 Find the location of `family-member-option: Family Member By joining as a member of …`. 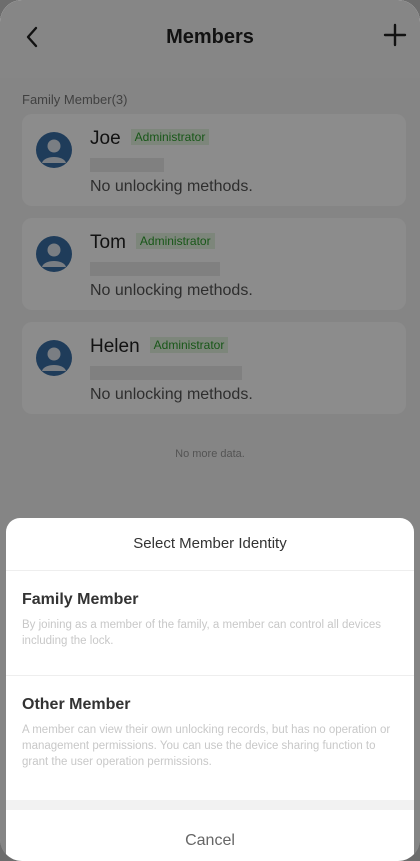

family-member-option: Family Member By joining as a member of … is located at coordinates (210, 623).